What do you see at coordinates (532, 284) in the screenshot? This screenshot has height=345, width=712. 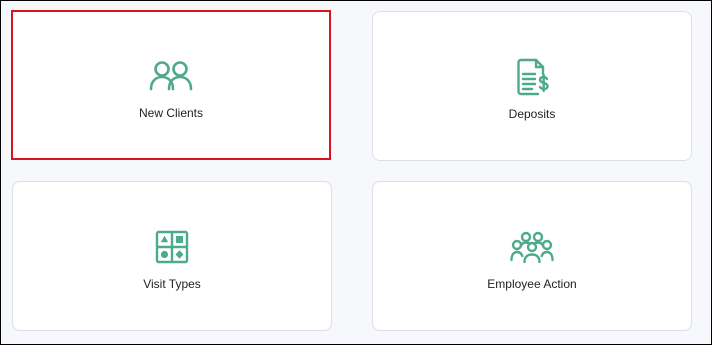 I see `tile-label: Employee Action` at bounding box center [532, 284].